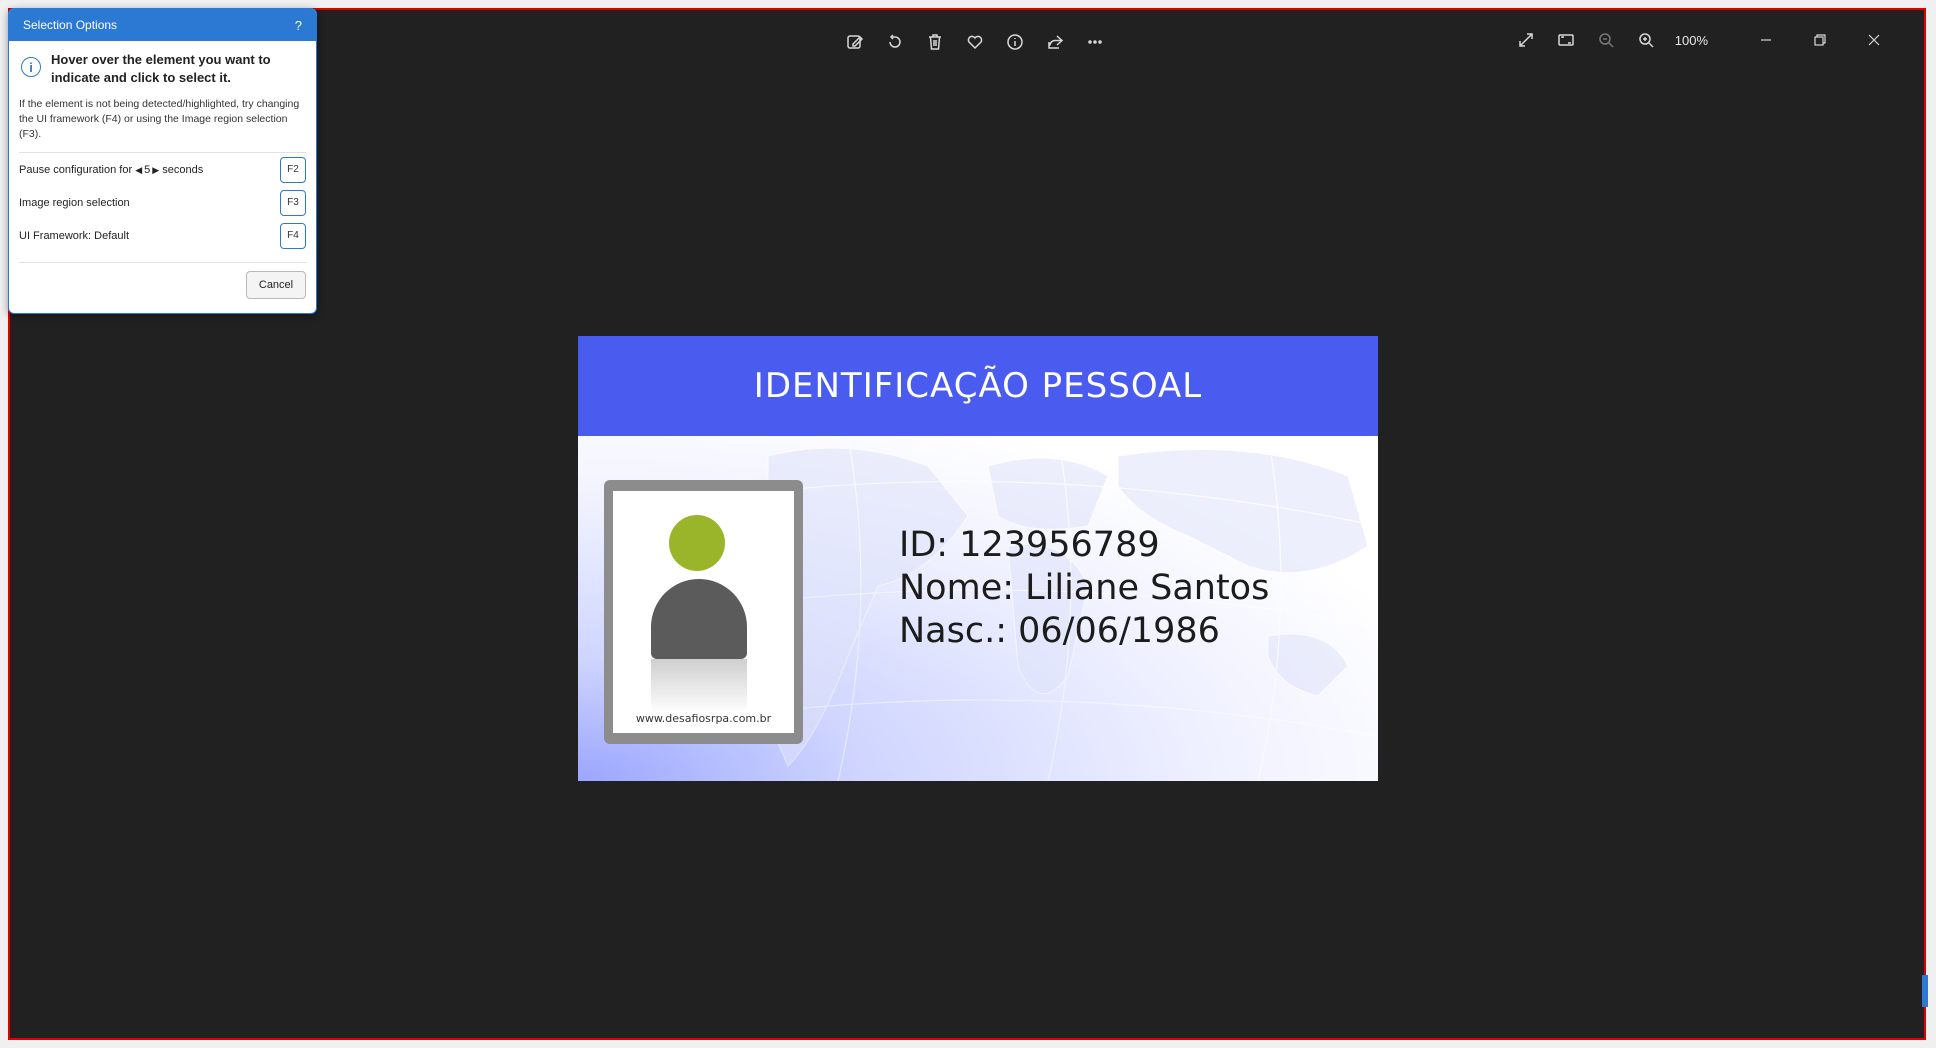 Image resolution: width=1936 pixels, height=1048 pixels. I want to click on image-region-row: Image region selection F3, so click(162, 202).